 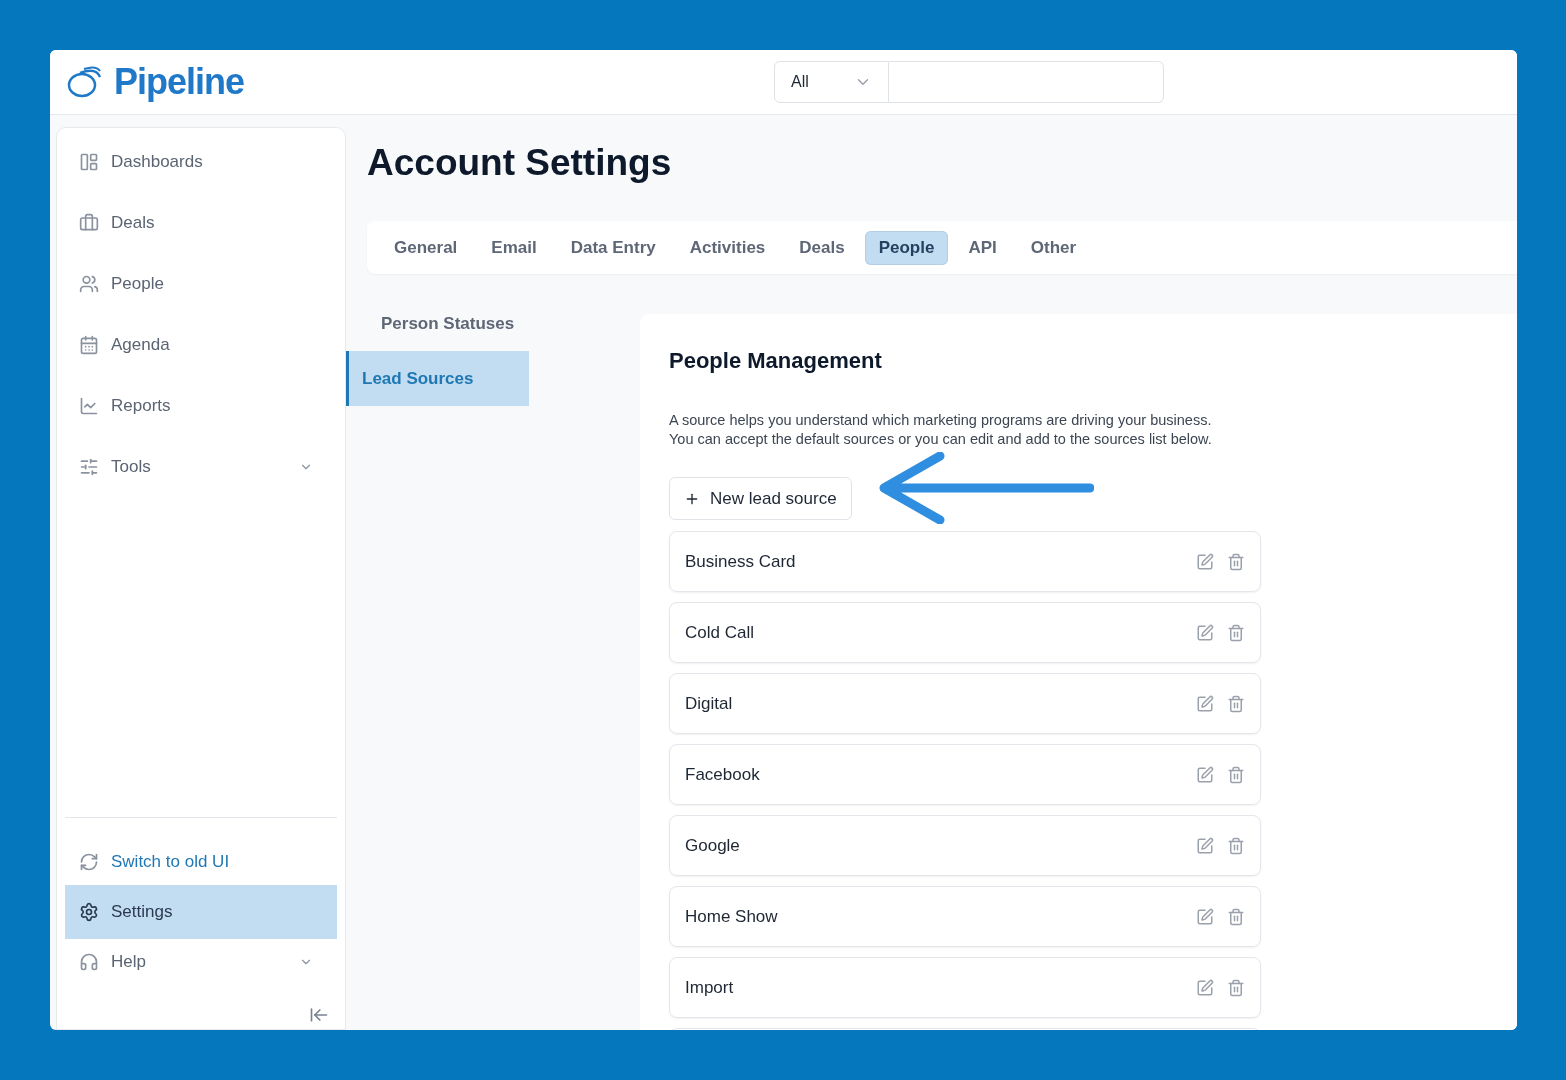 I want to click on page-title: Account Settings, so click(x=520, y=163).